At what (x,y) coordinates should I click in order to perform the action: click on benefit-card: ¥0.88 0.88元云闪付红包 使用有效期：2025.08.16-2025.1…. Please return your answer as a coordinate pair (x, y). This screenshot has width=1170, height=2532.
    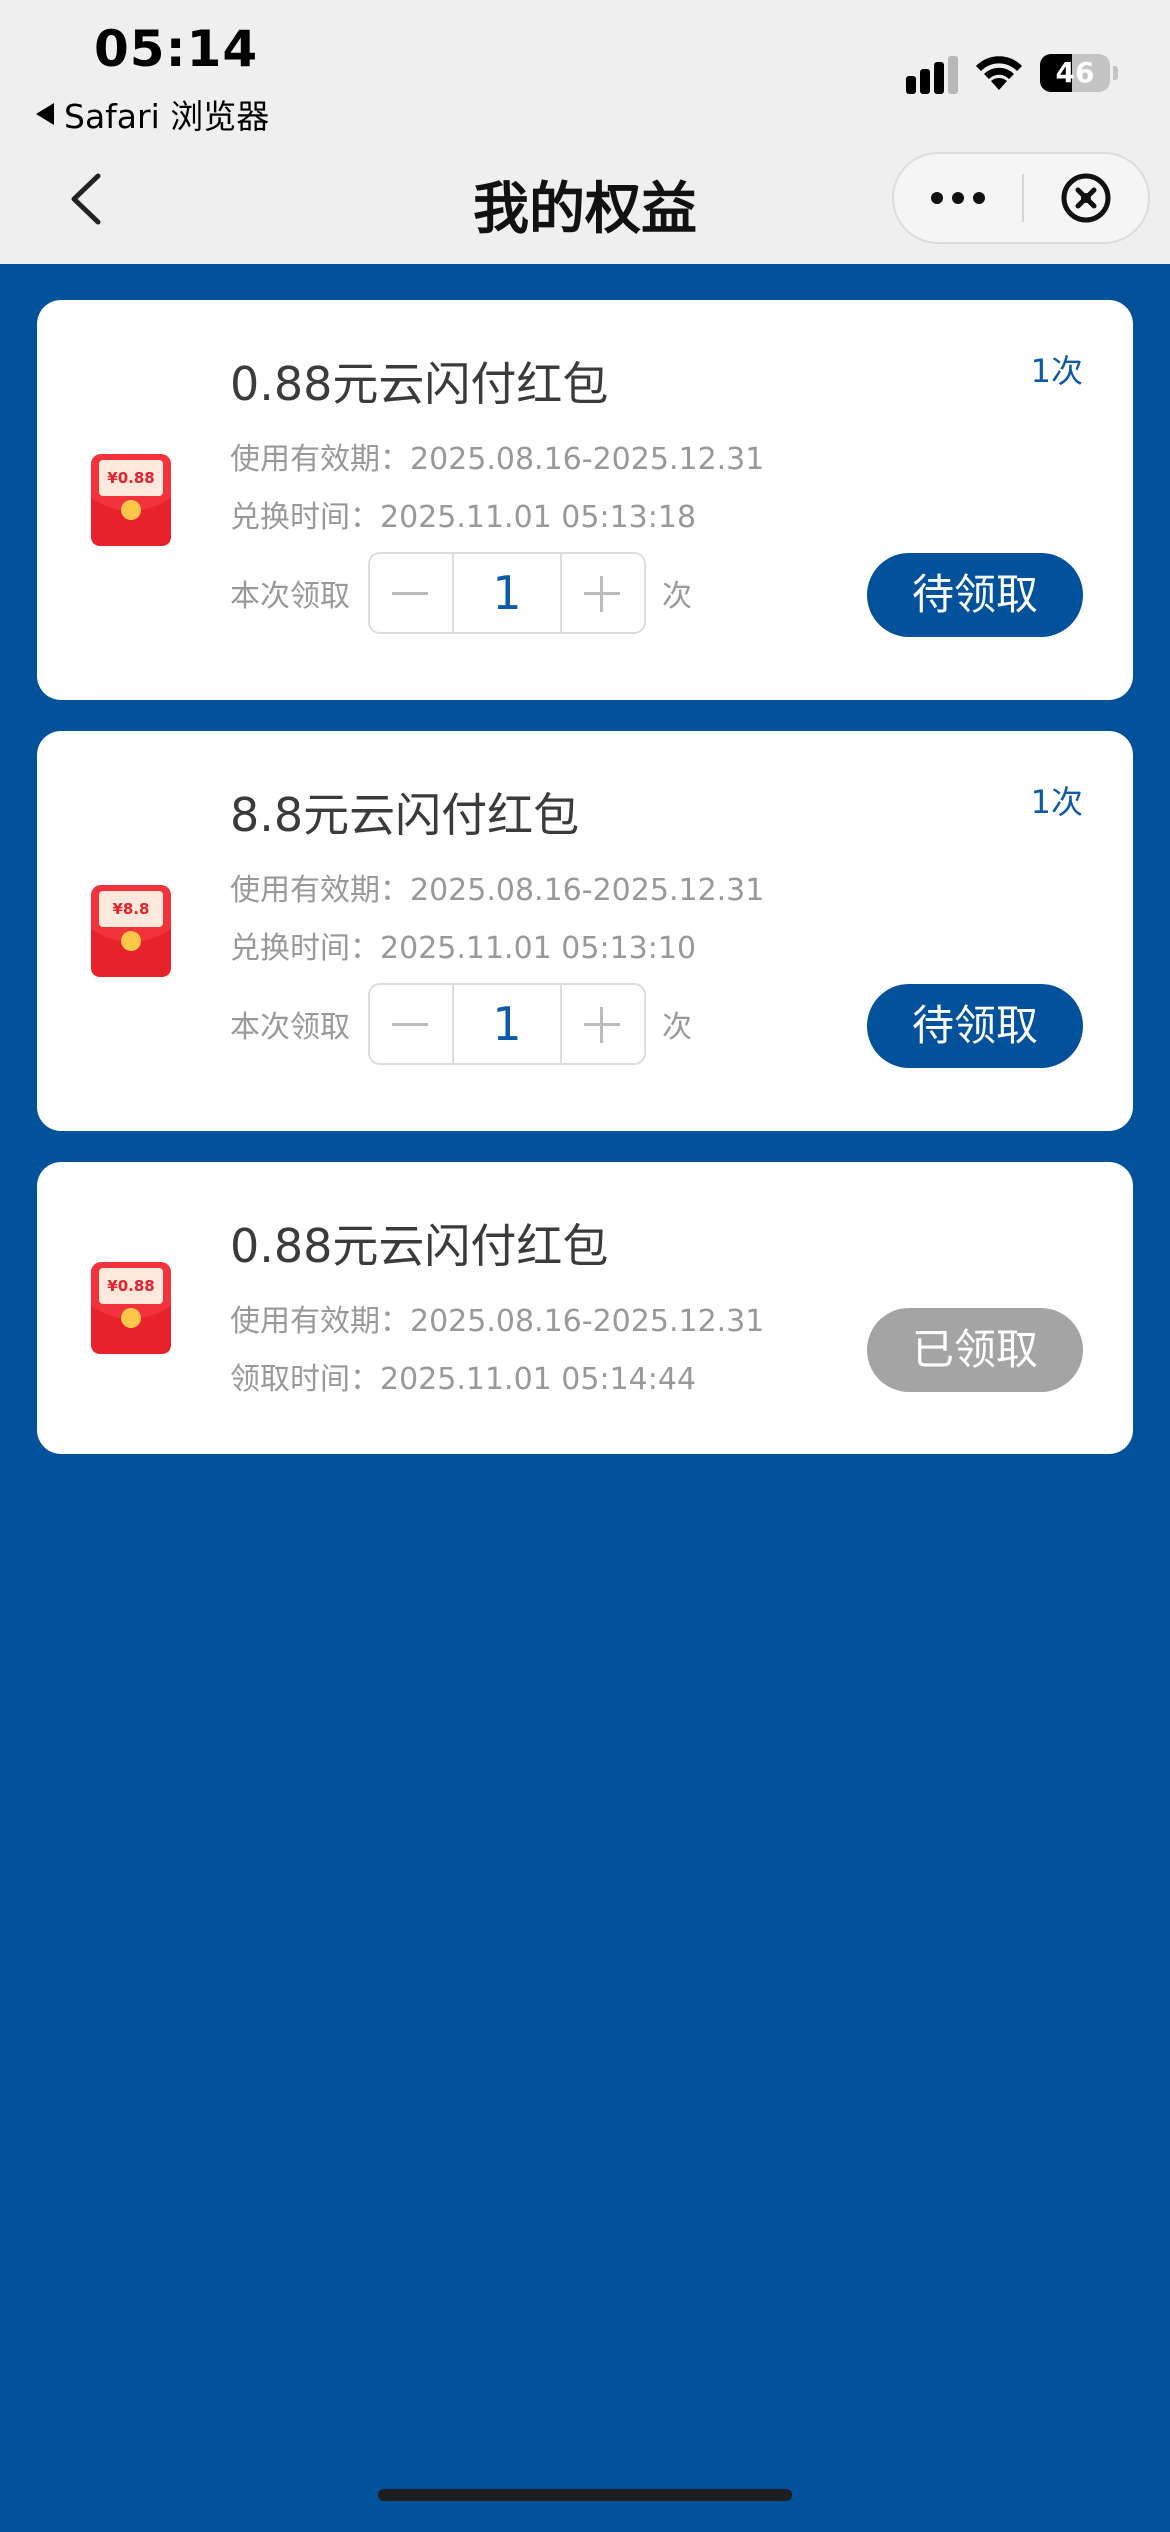
    Looking at the image, I should click on (585, 1308).